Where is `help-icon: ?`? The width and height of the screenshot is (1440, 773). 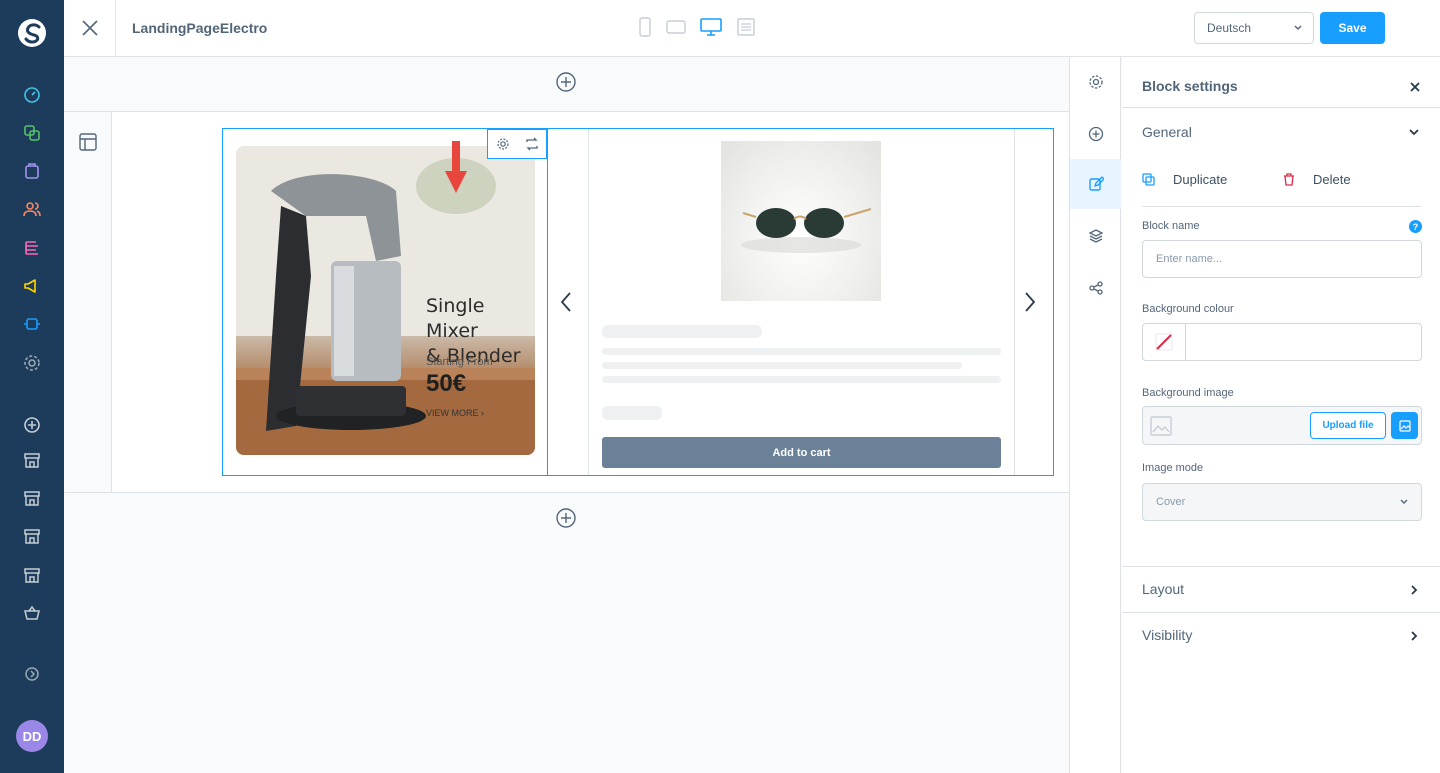 help-icon: ? is located at coordinates (1415, 226).